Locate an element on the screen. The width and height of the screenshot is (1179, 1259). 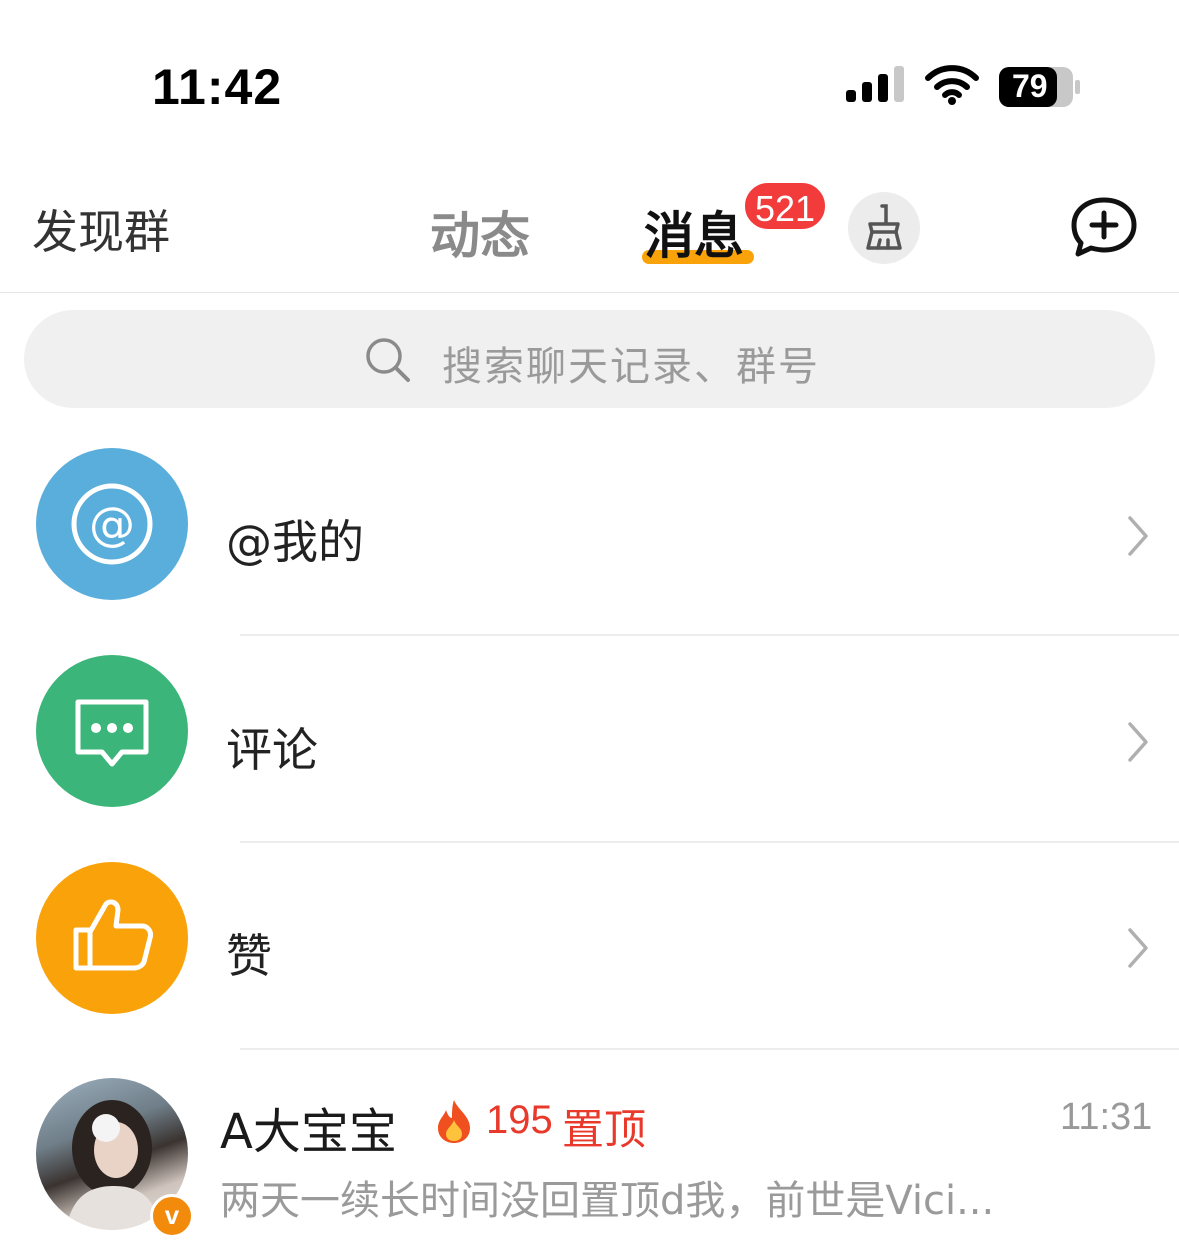
streak-count: 195 is located at coordinates (519, 1120).